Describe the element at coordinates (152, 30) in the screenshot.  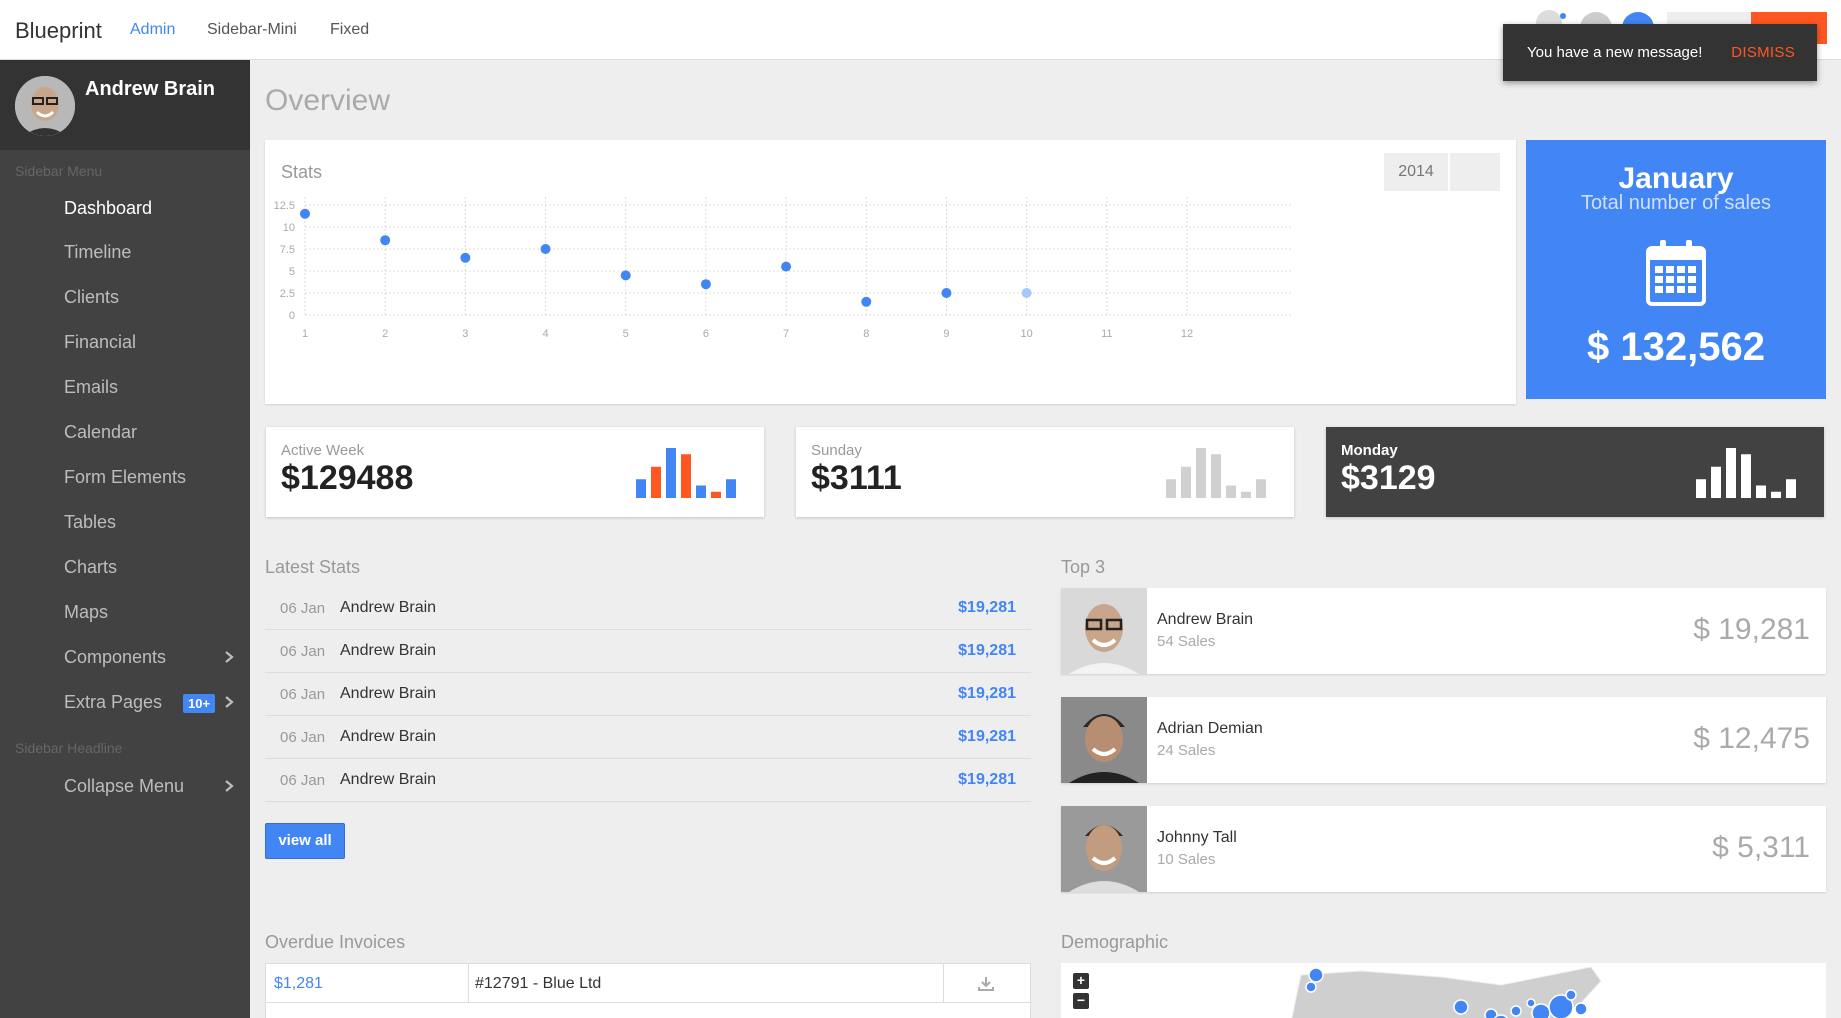
I see `nav-admin: Admin` at that location.